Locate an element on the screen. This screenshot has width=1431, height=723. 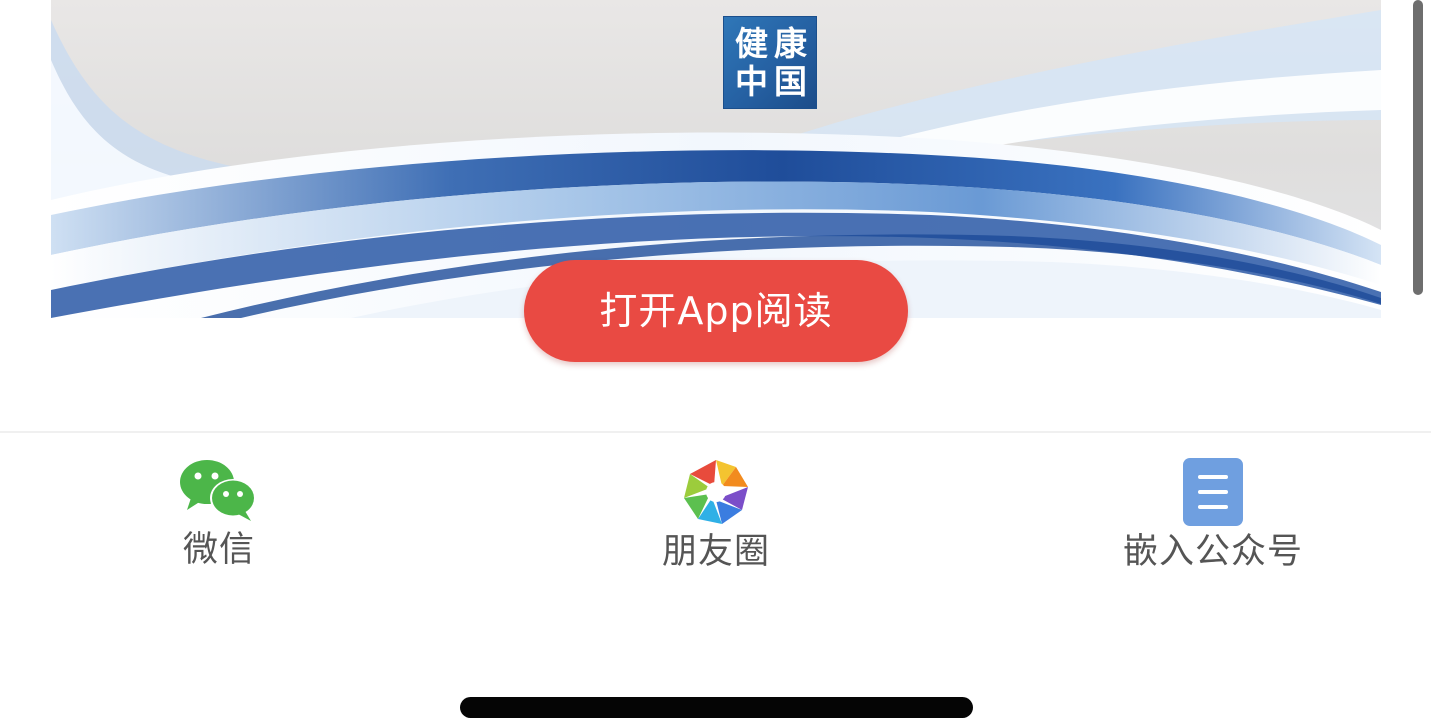
share-embed-official-account-label: 嵌入公众号 is located at coordinates (1212, 552).